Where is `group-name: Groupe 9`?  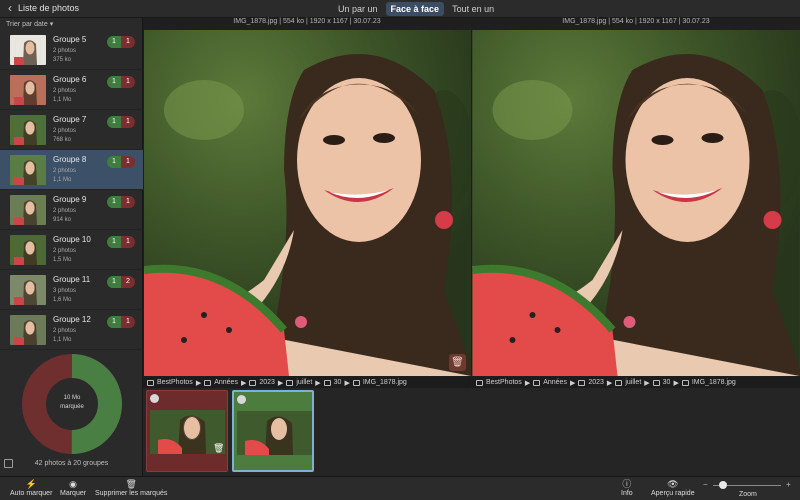 group-name: Groupe 9 is located at coordinates (70, 199).